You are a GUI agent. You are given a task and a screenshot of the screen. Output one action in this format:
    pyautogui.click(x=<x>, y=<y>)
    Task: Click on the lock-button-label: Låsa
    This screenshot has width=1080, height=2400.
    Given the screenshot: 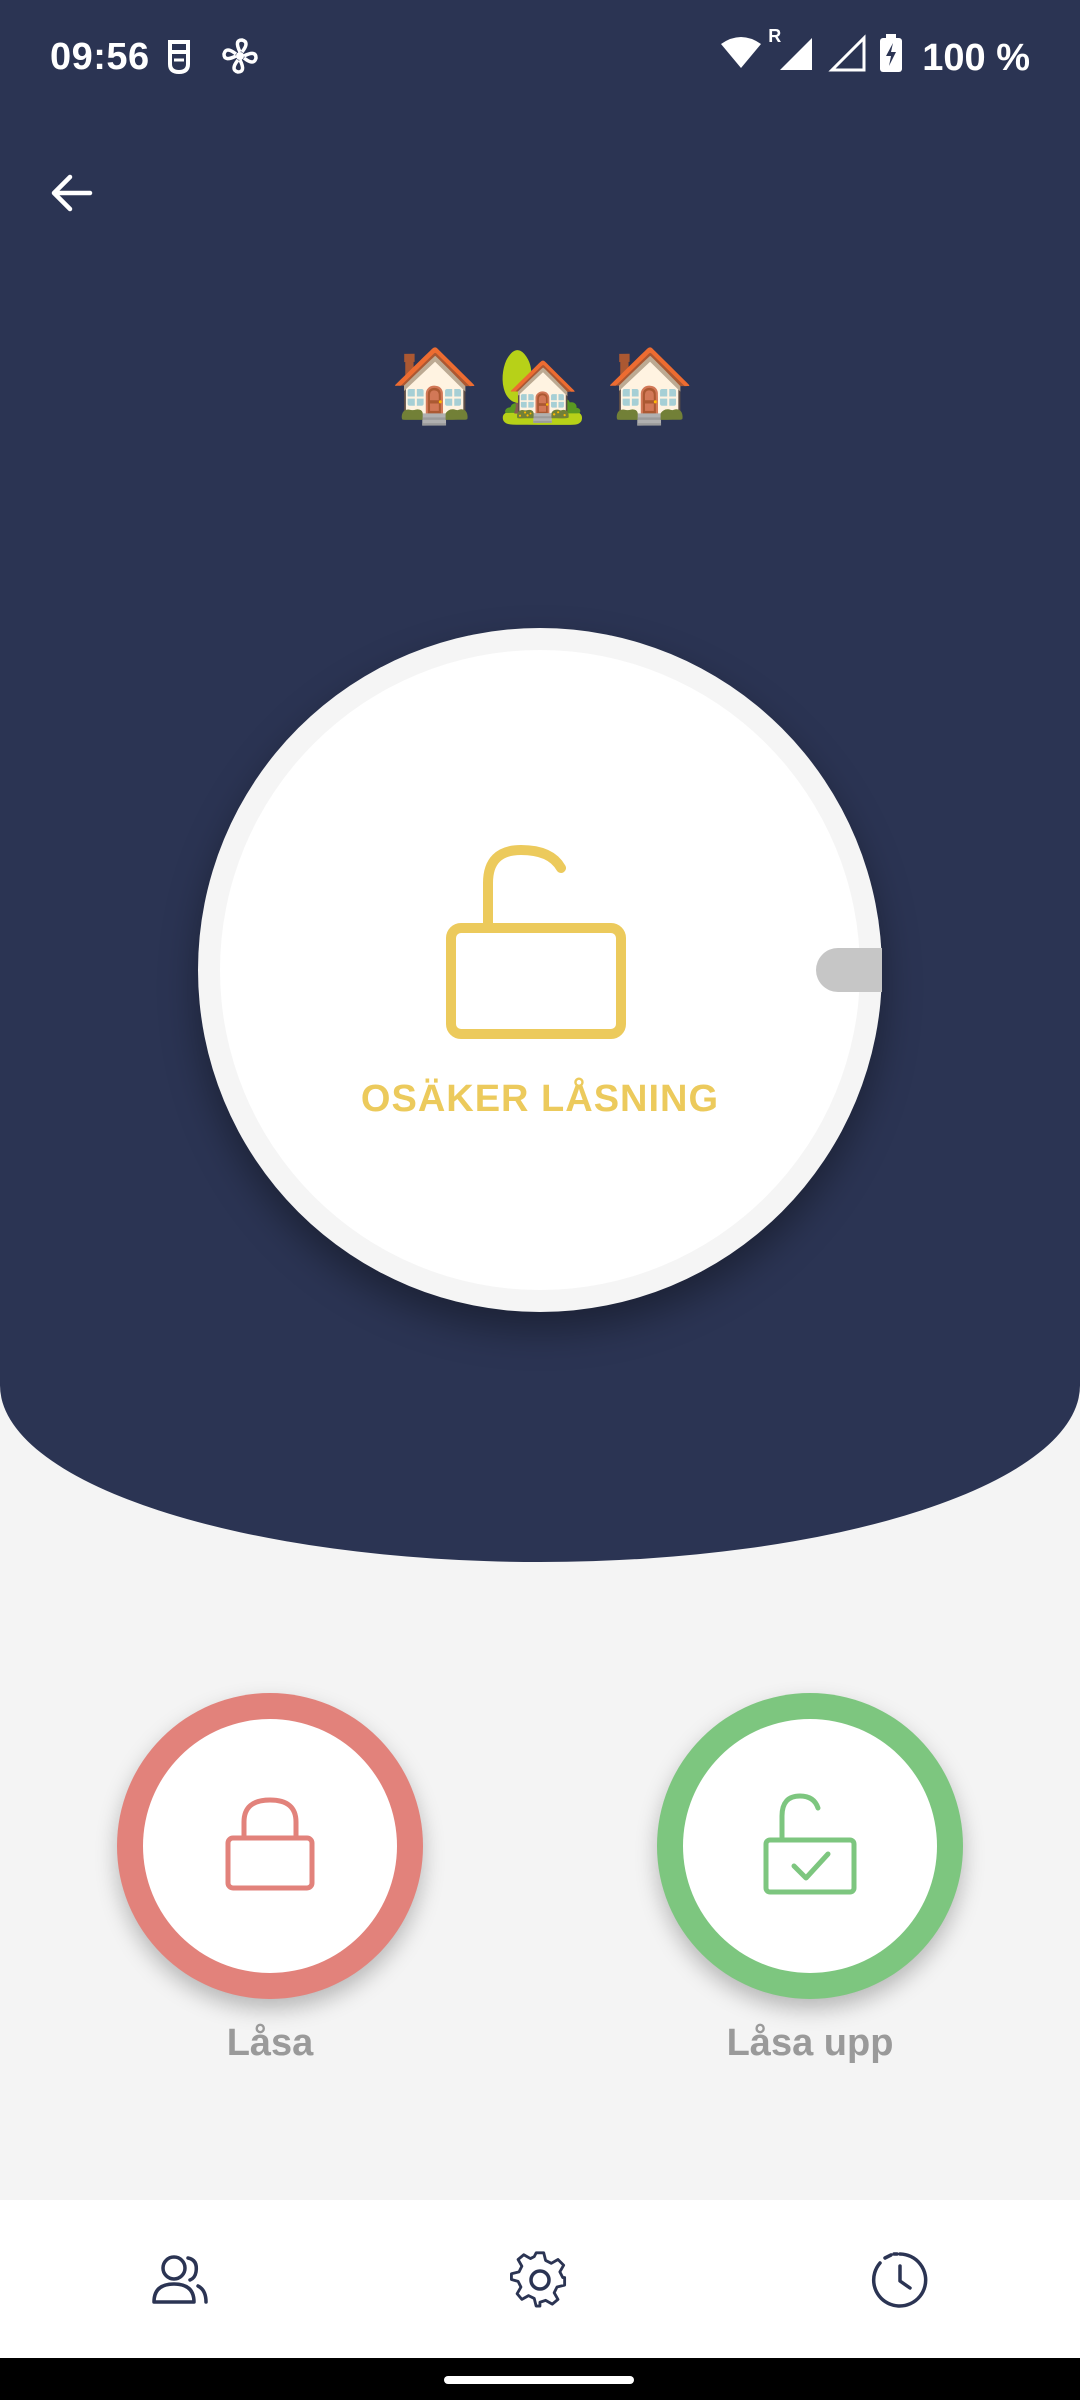 What is the action you would take?
    pyautogui.click(x=270, y=2043)
    